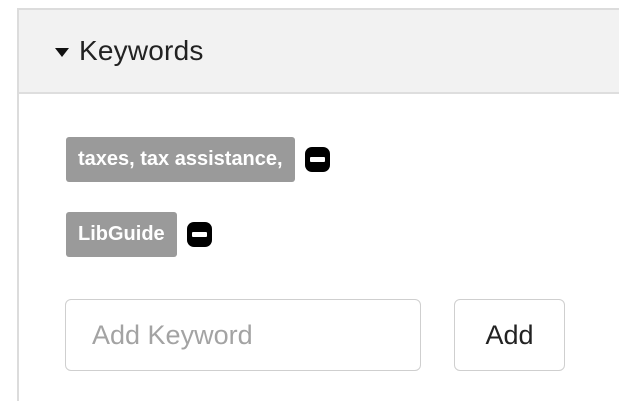  I want to click on add-keyword-button: Add, so click(509, 335).